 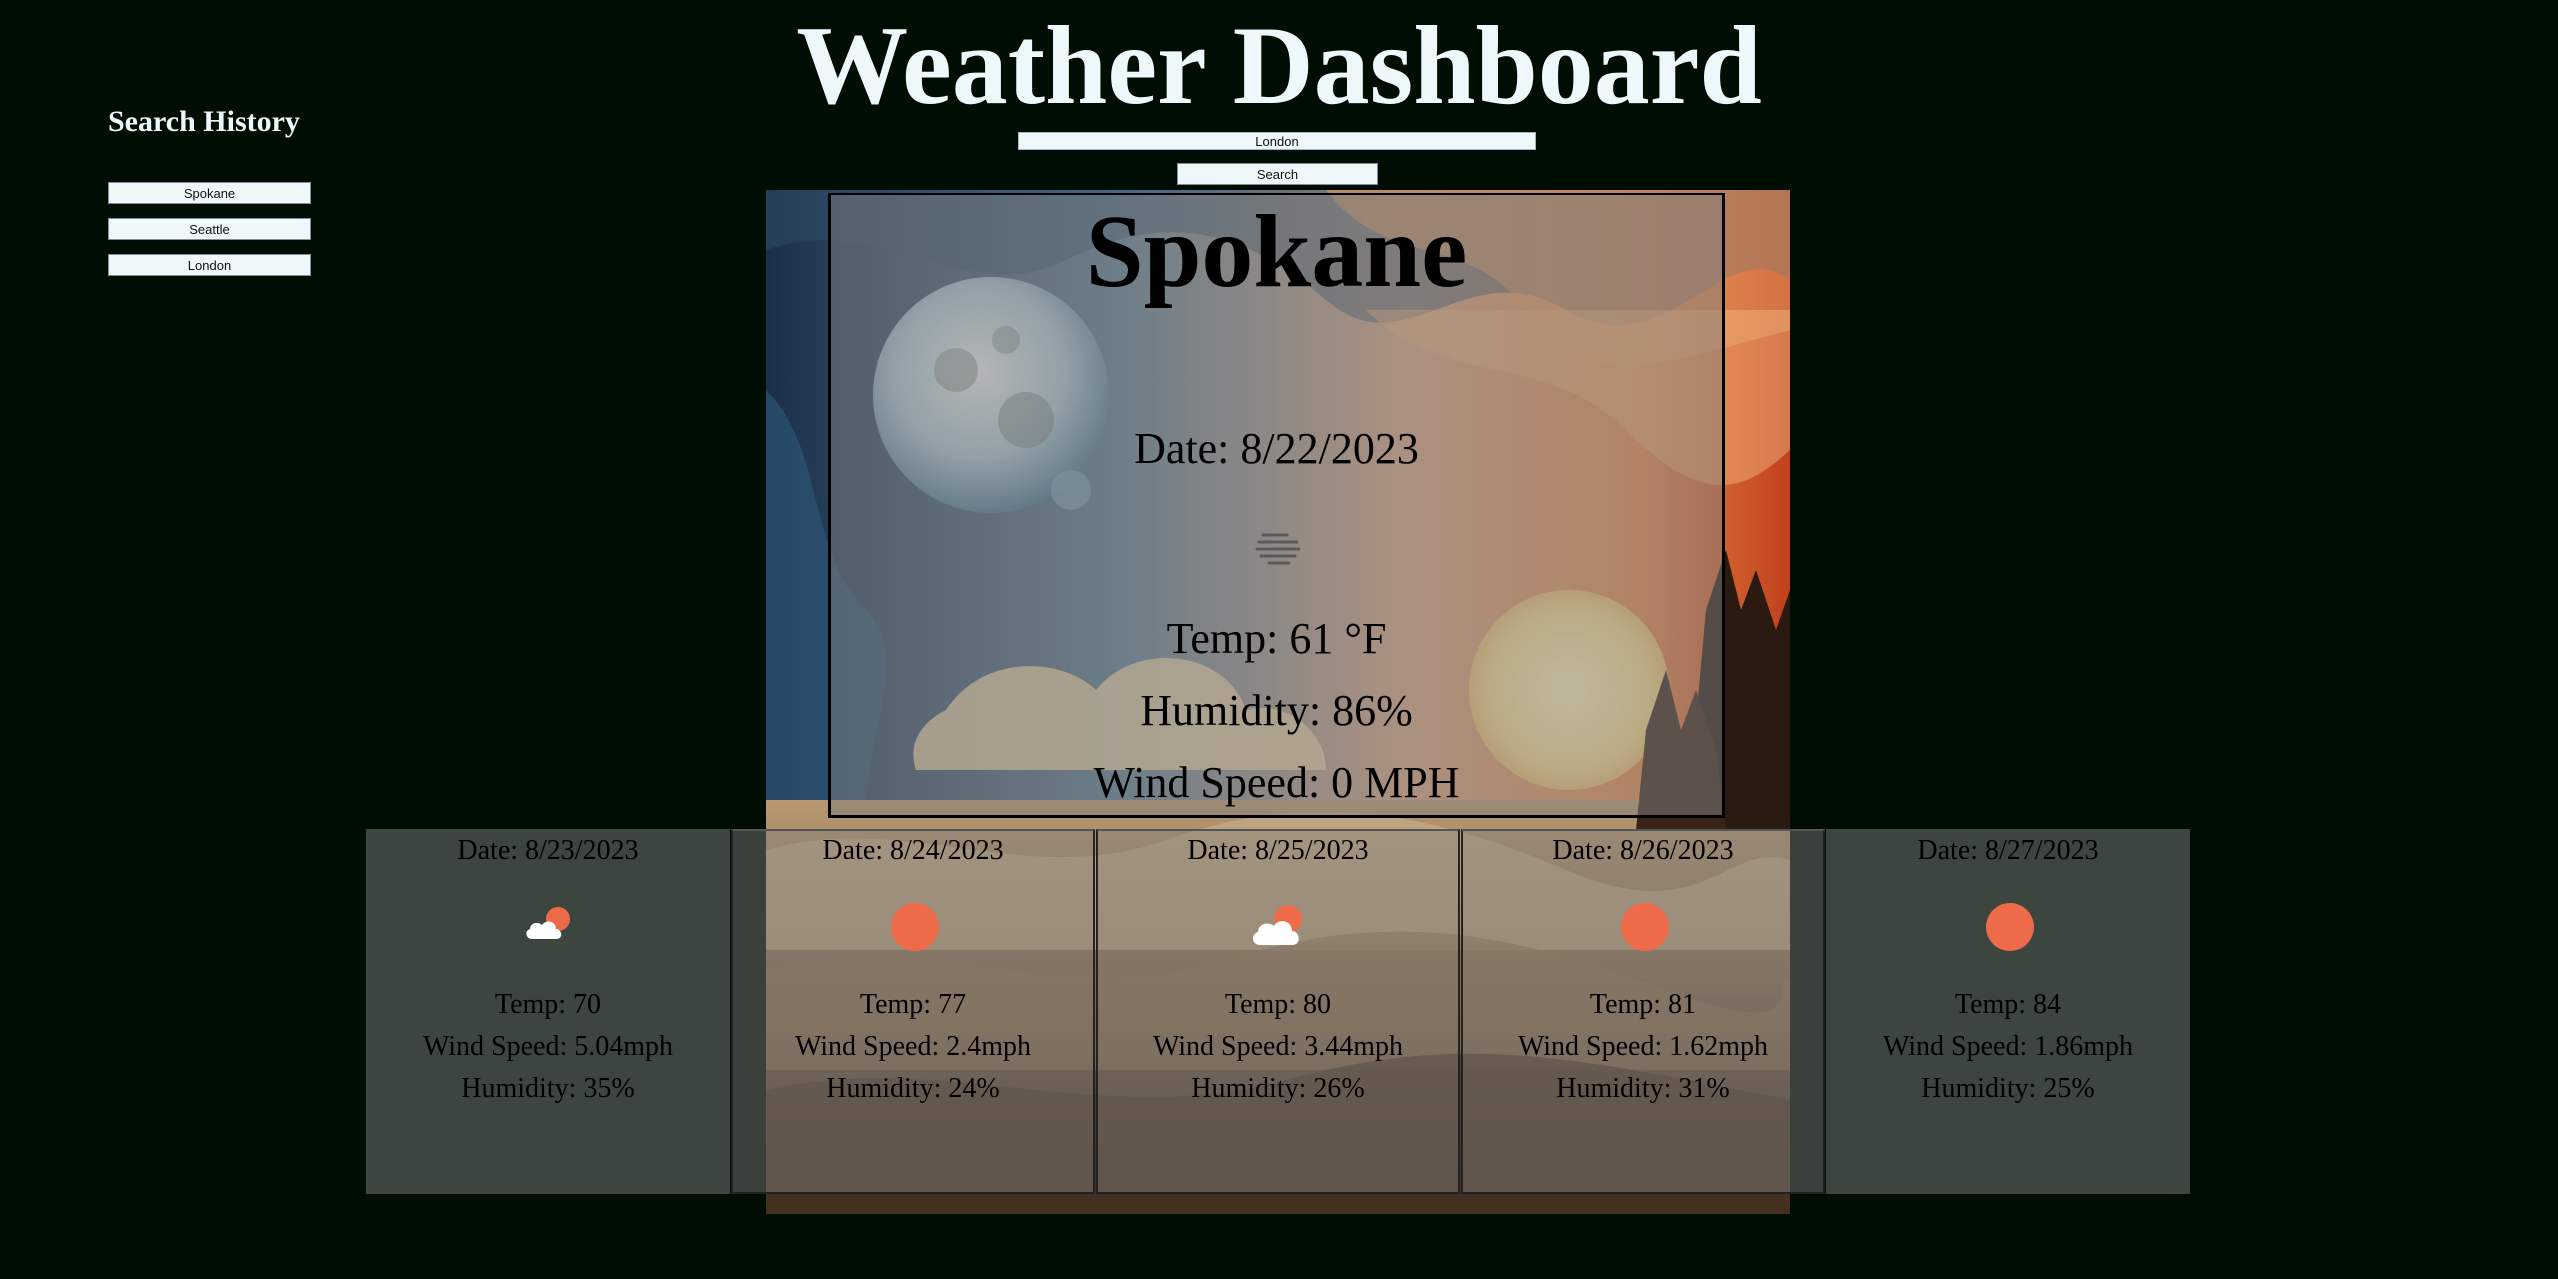 What do you see at coordinates (1643, 850) in the screenshot?
I see `forecast-date: Date: 8/26/2023` at bounding box center [1643, 850].